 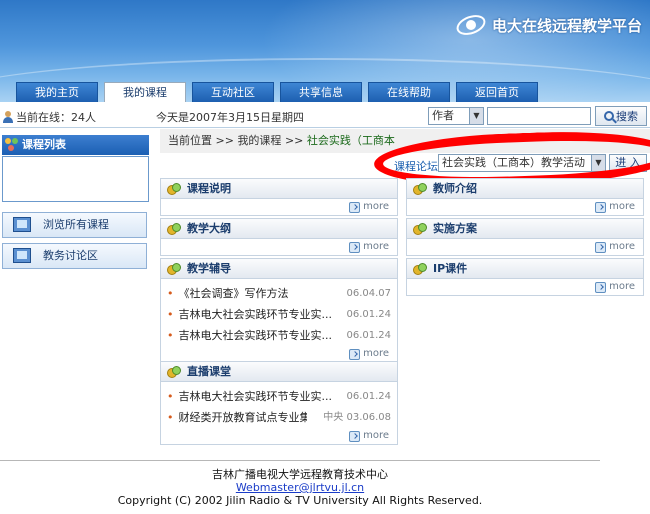 I want to click on panel-header: 教学辅导, so click(x=279, y=269).